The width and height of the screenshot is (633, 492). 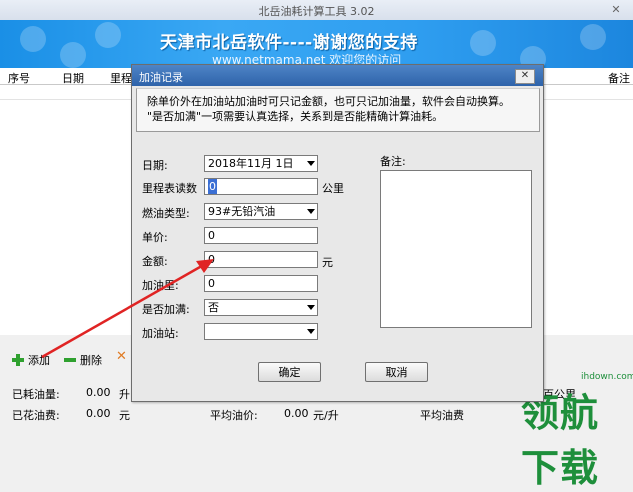 What do you see at coordinates (261, 307) in the screenshot?
I see `full-tank-select: 否` at bounding box center [261, 307].